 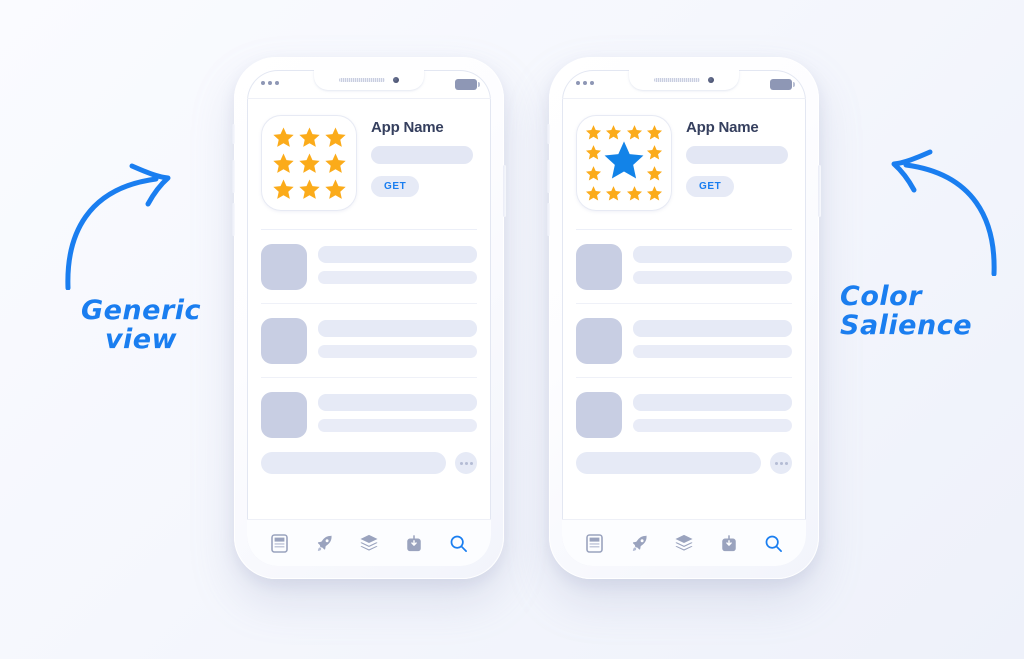 What do you see at coordinates (668, 463) in the screenshot?
I see `footer-placeholder-bar` at bounding box center [668, 463].